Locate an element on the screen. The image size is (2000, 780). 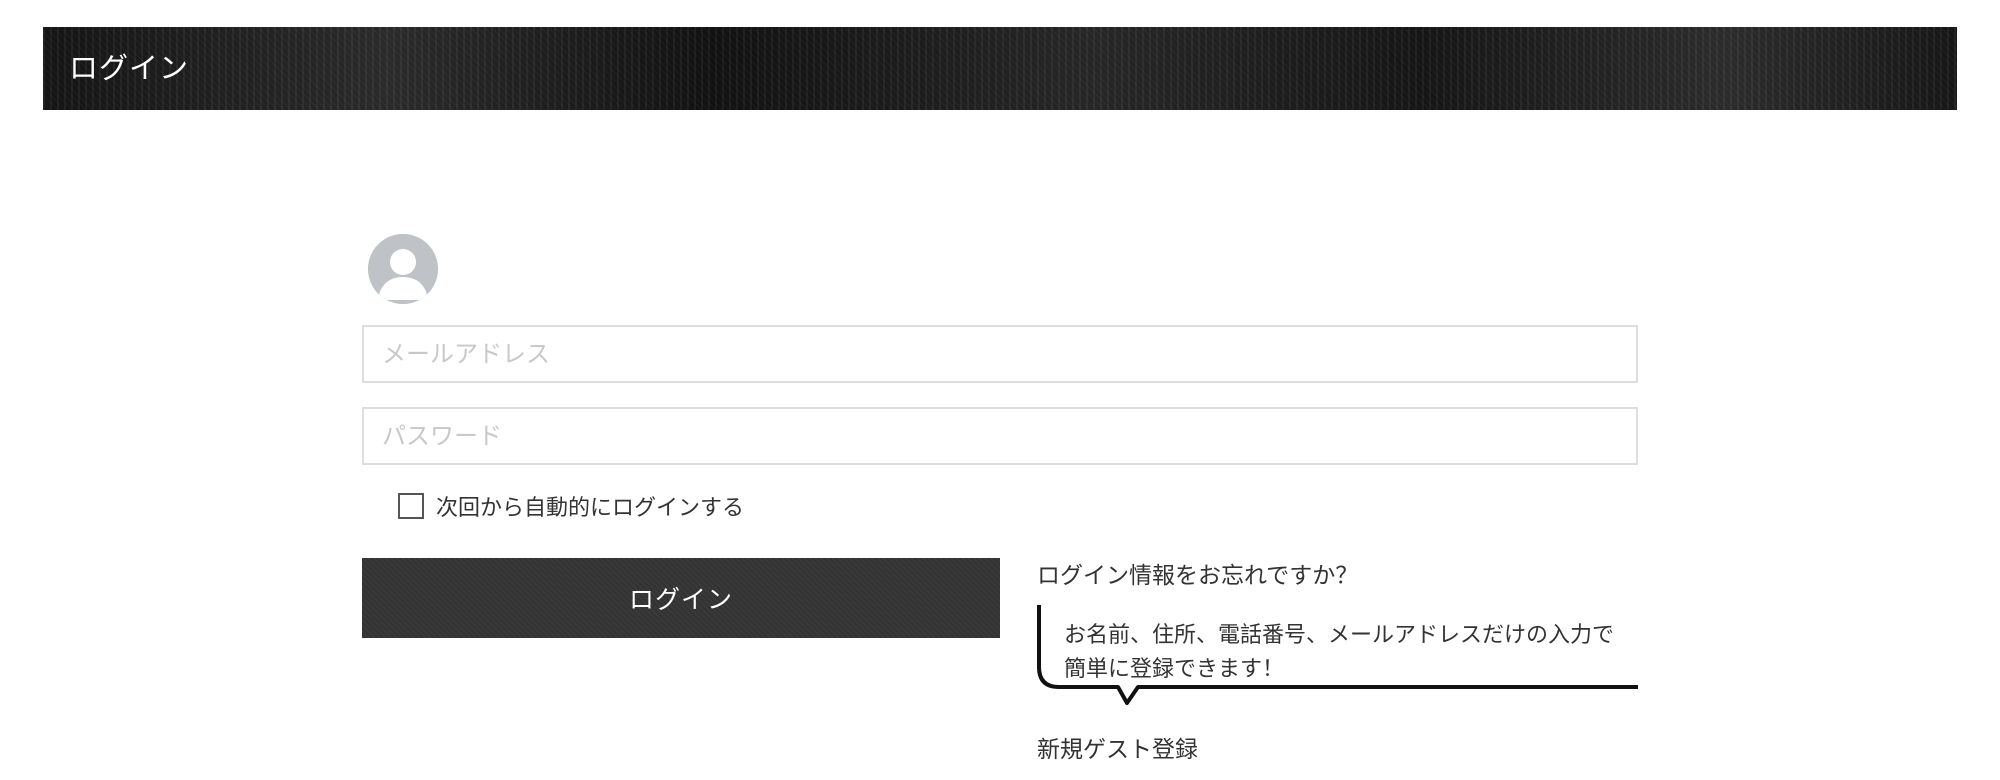
login-button: ログイン is located at coordinates (681, 598).